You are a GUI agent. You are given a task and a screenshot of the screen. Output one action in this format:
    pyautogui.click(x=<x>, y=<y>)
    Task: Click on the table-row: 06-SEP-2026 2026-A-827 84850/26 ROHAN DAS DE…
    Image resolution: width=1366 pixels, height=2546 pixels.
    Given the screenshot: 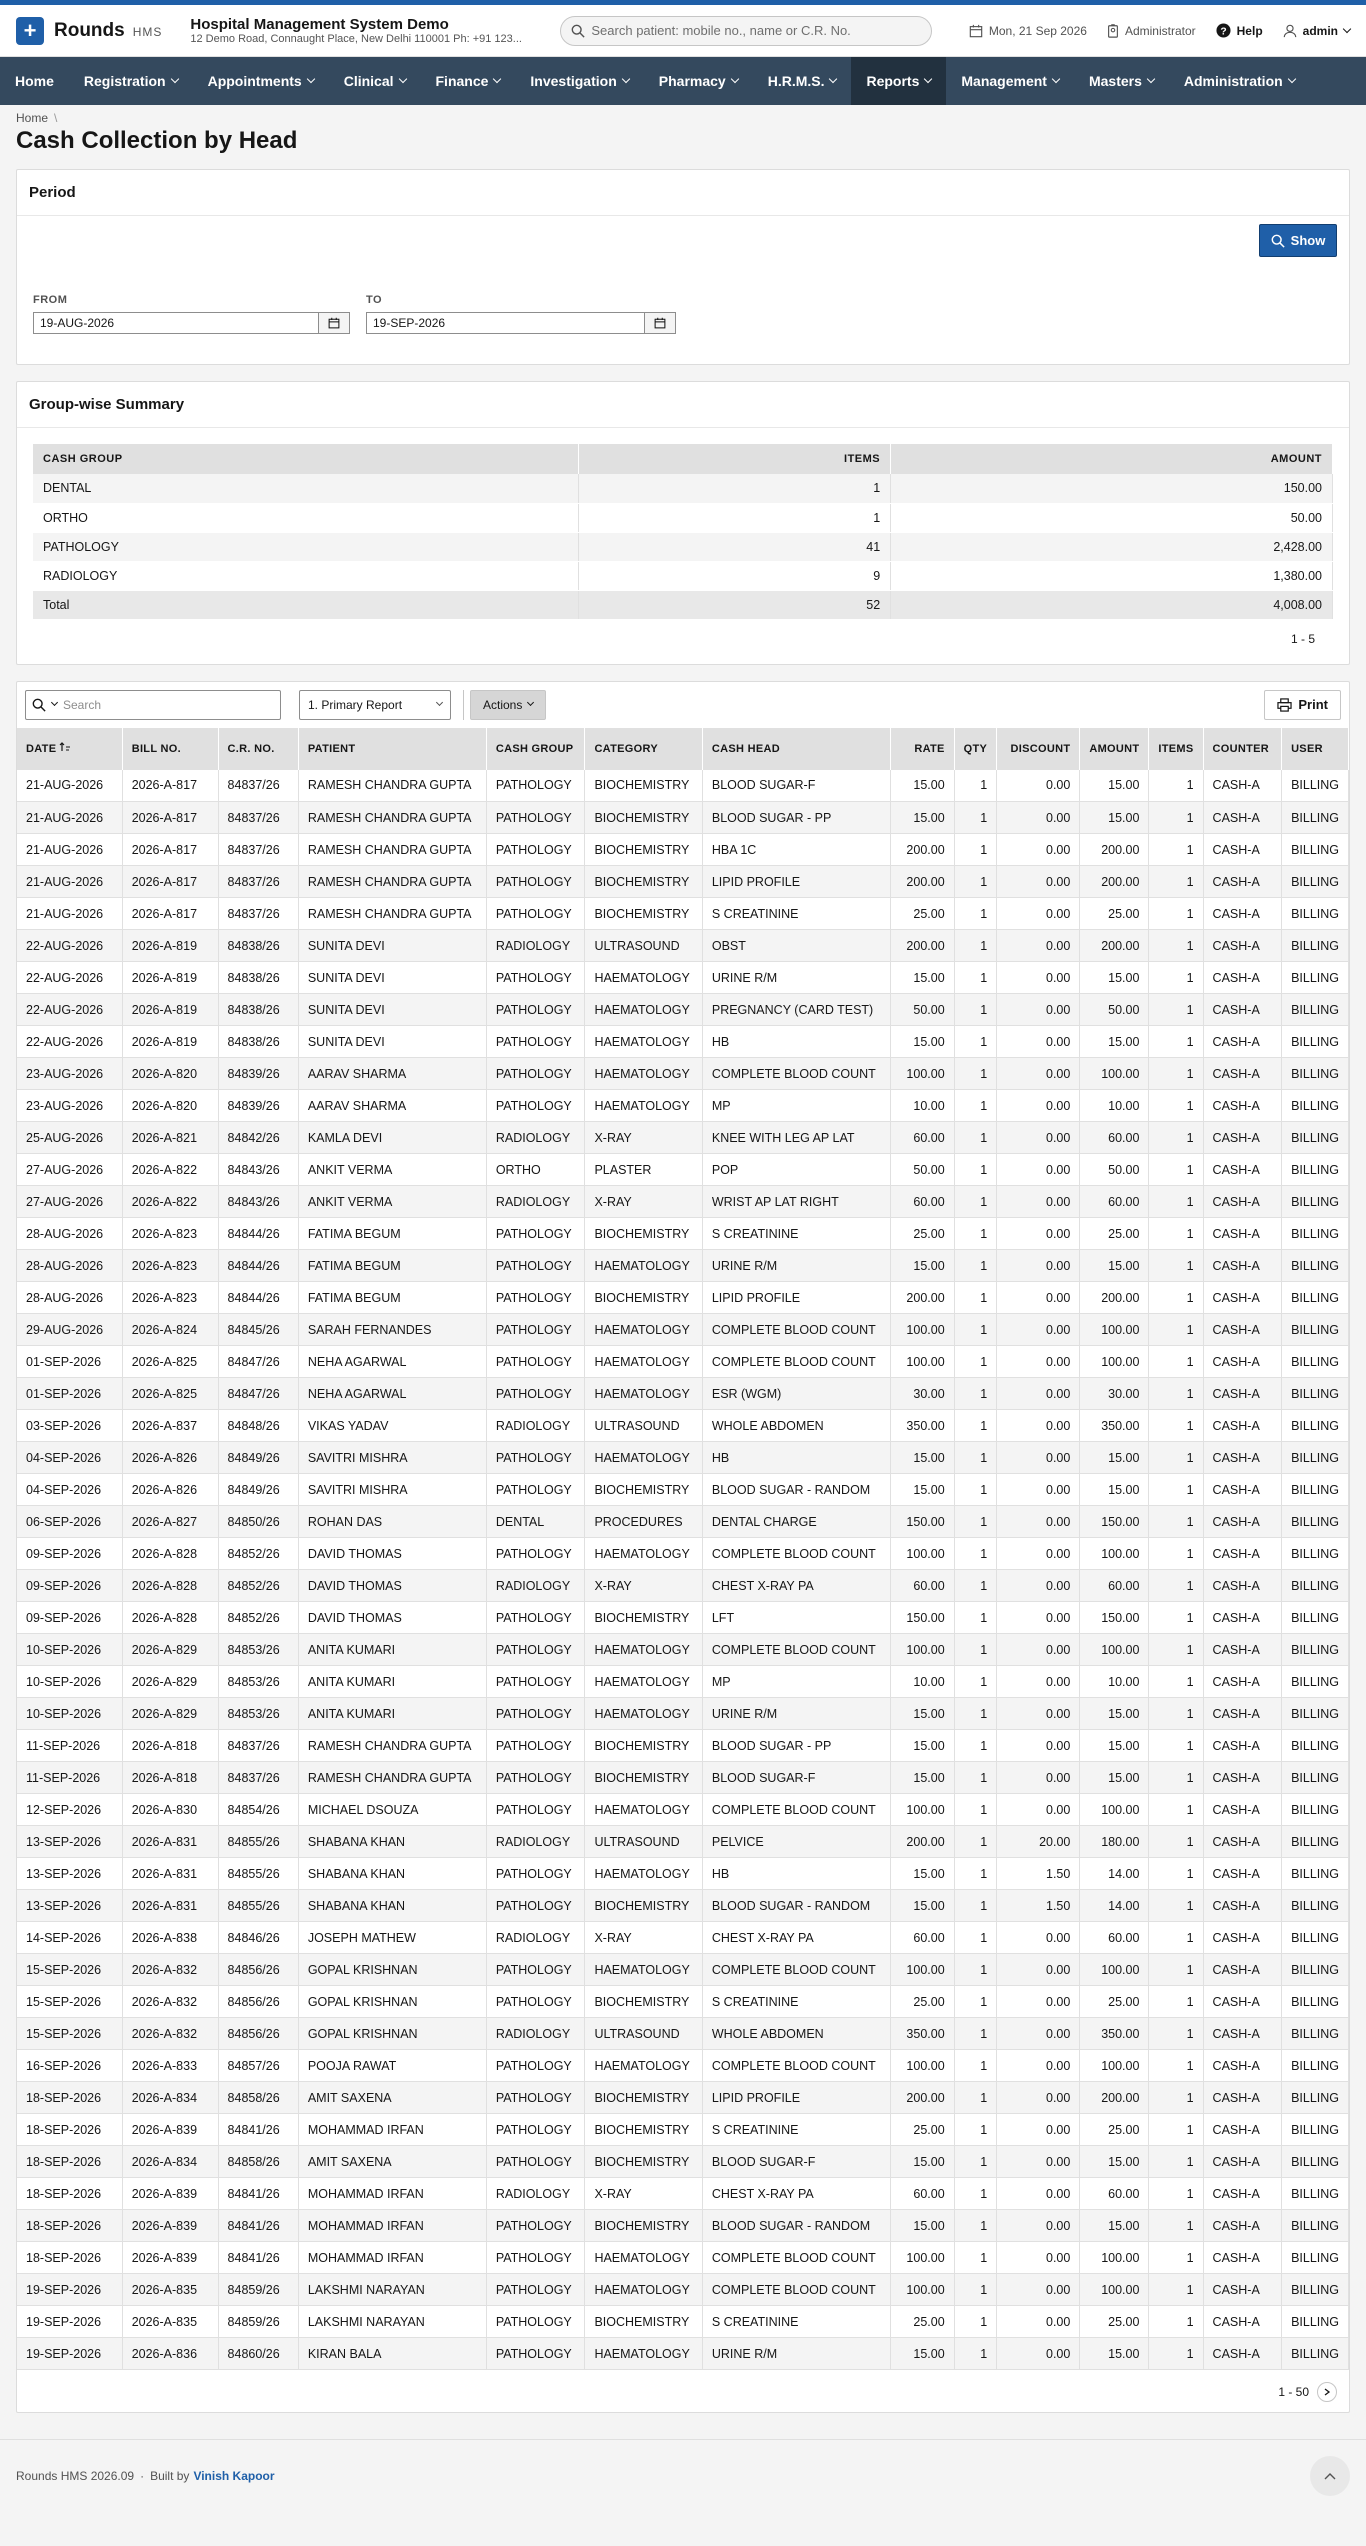 What is the action you would take?
    pyautogui.click(x=683, y=1521)
    